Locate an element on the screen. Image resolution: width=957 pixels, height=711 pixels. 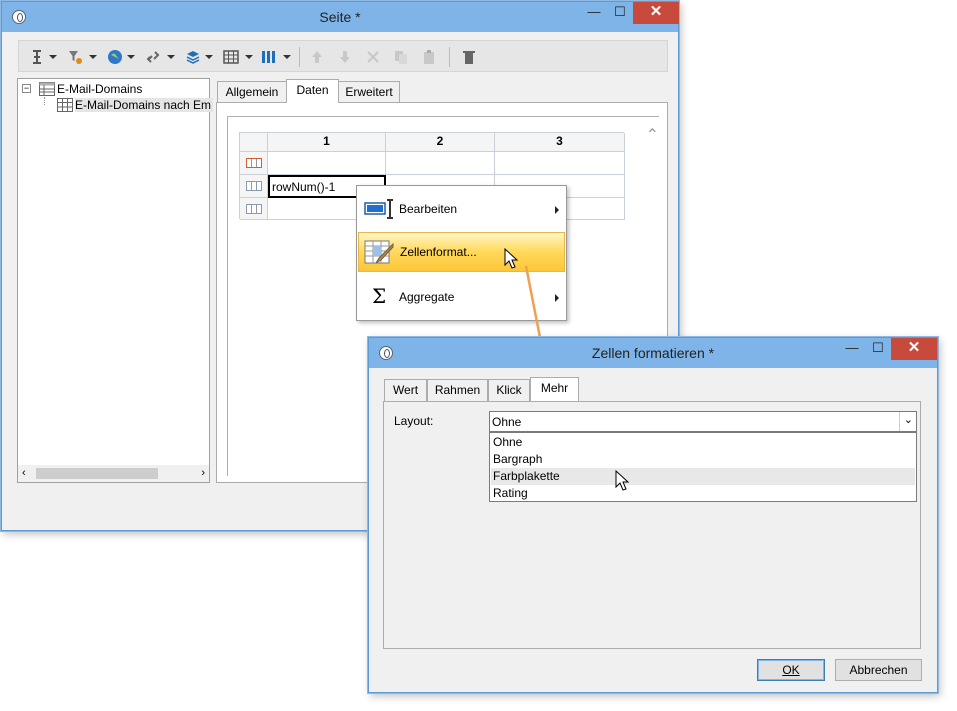
tree-item-root: E-Mail-Domains is located at coordinates (99, 89).